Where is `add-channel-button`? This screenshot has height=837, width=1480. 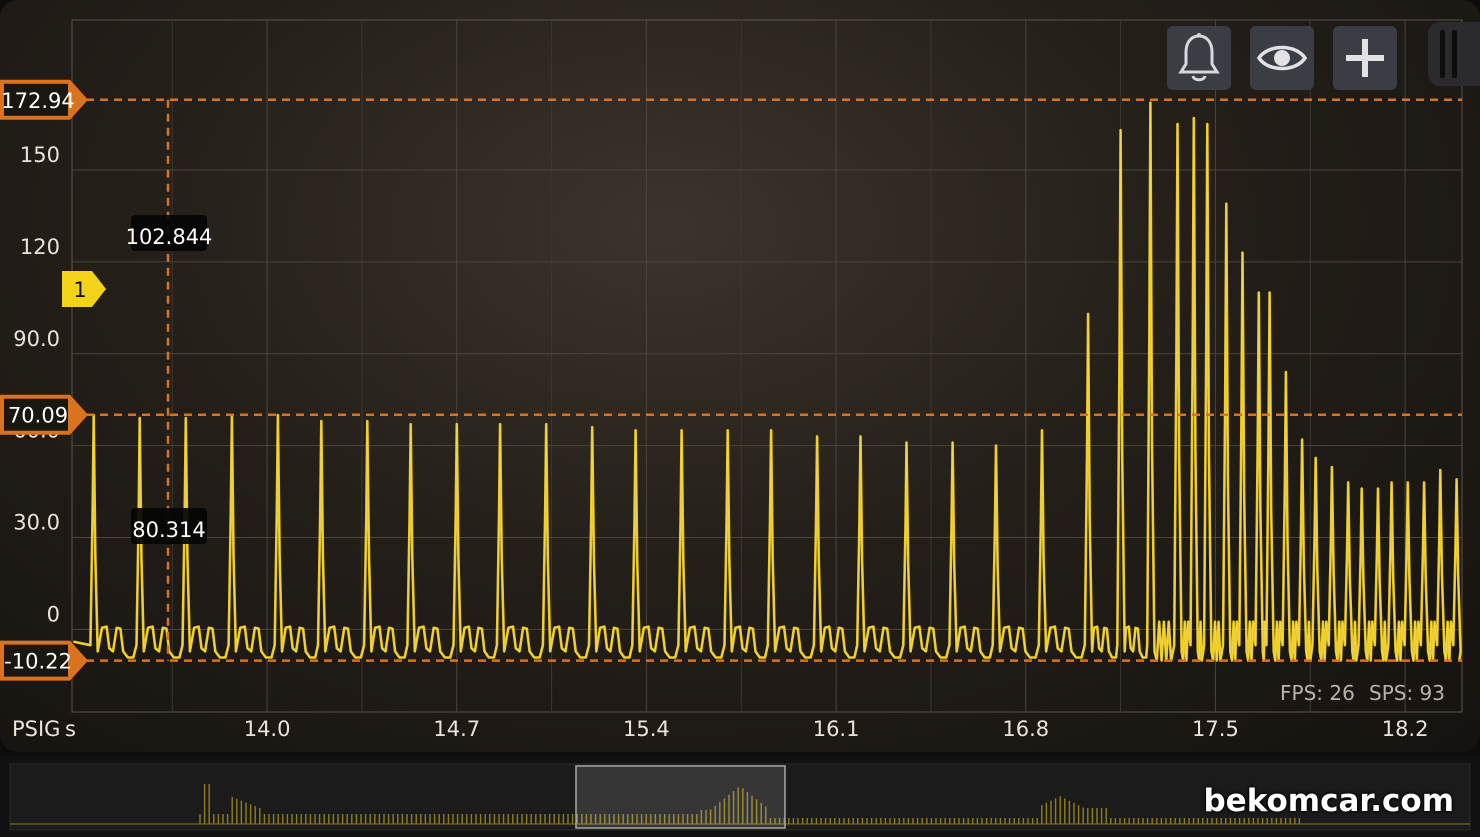 add-channel-button is located at coordinates (1365, 58).